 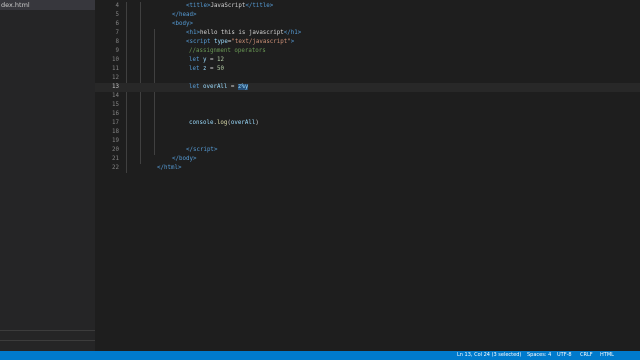 I want to click on code-line: 4 <title>JavaScript</title>, so click(x=367, y=6).